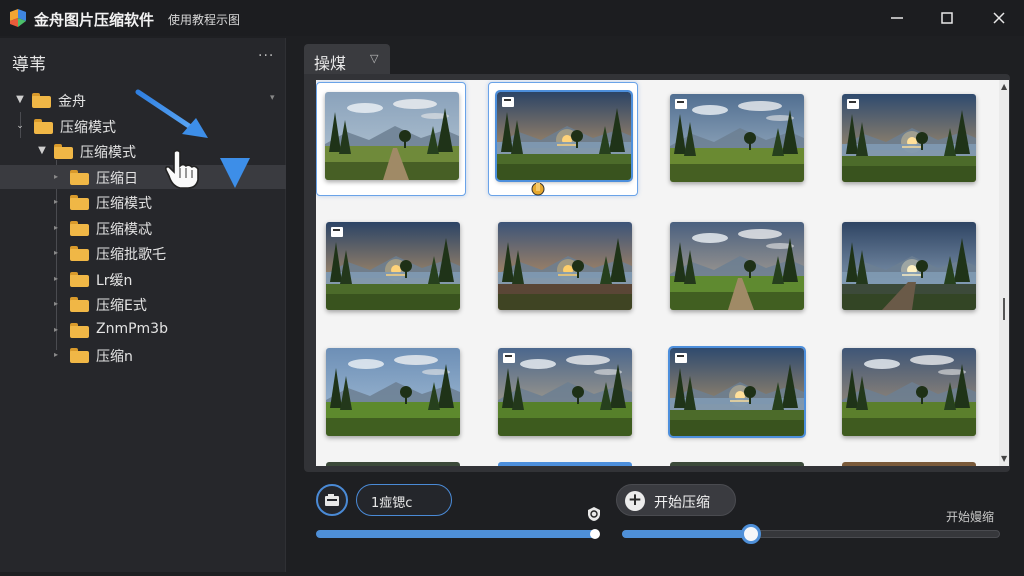  I want to click on quality-label: 1痖锶c, so click(392, 503).